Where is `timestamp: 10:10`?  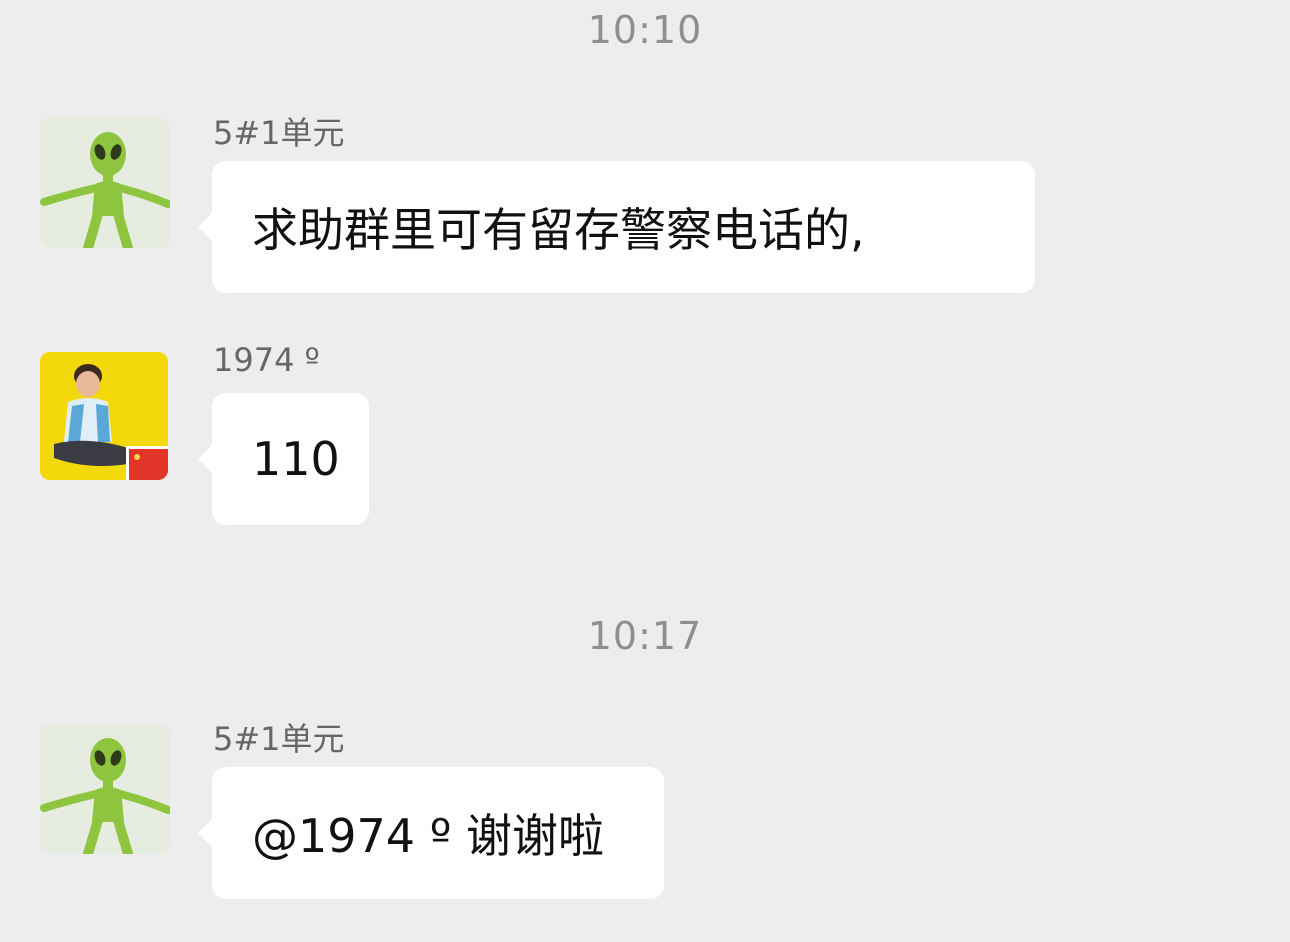
timestamp: 10:10 is located at coordinates (645, 30).